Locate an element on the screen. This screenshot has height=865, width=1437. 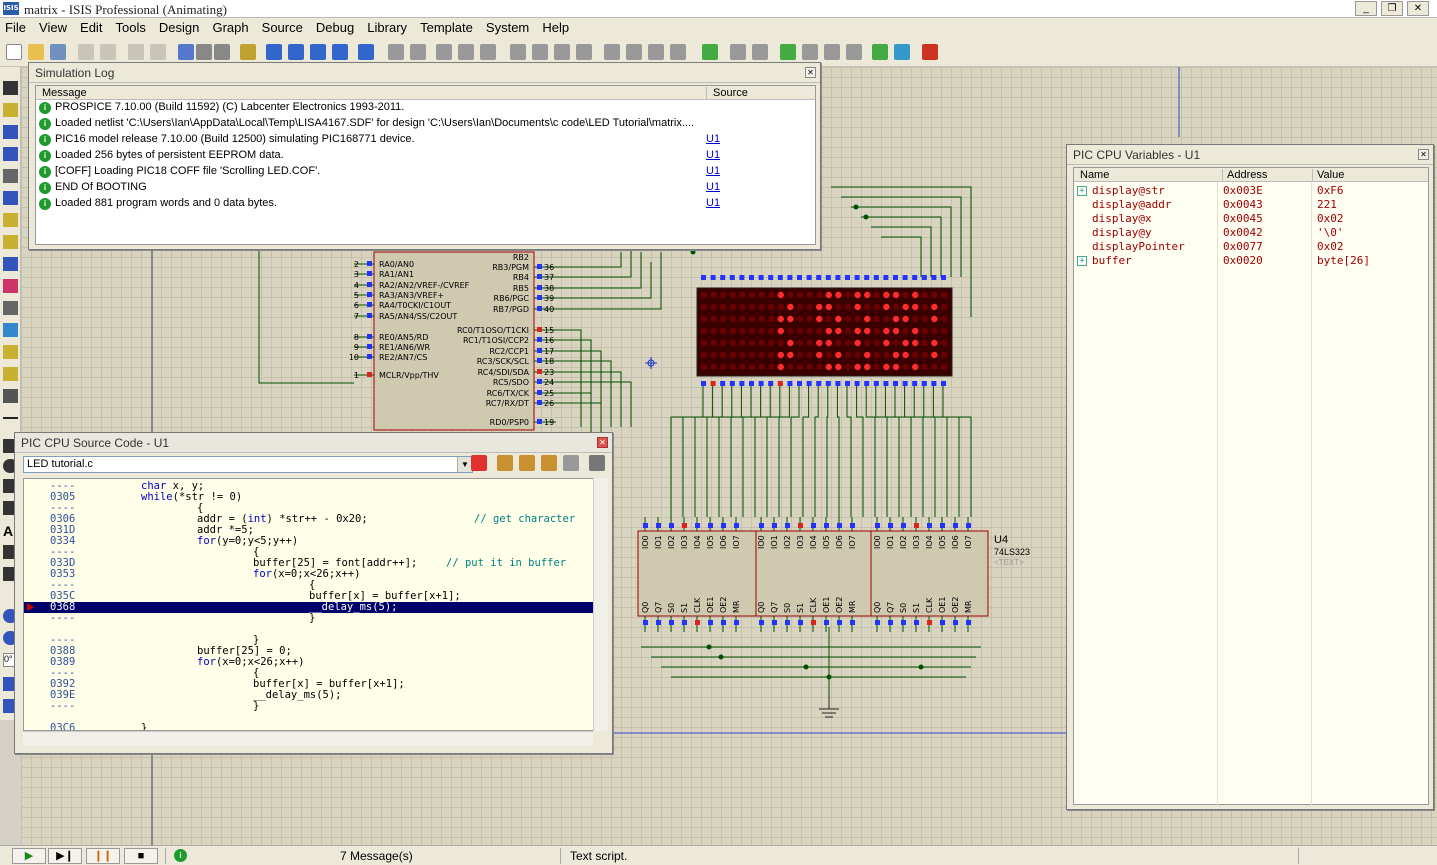
zoom-all-icon is located at coordinates (318, 52).